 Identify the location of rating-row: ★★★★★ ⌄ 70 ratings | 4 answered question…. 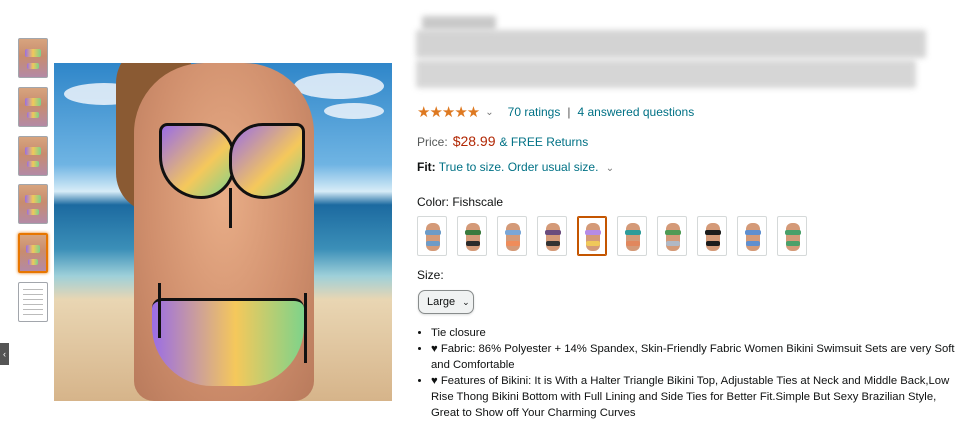
(555, 112).